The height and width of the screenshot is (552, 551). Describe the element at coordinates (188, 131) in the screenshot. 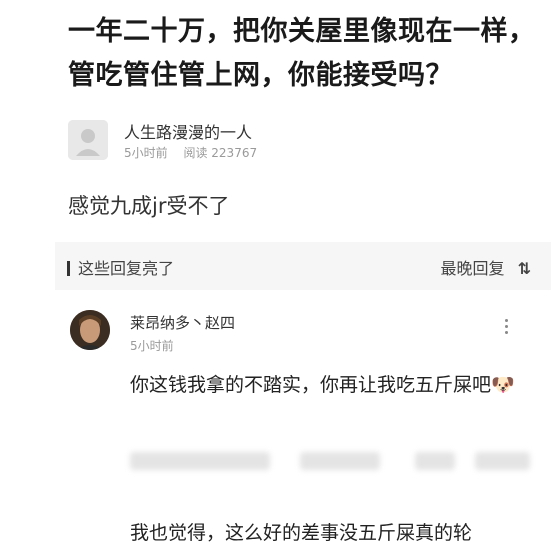

I see `author-name: 人生路漫漫的一人` at that location.